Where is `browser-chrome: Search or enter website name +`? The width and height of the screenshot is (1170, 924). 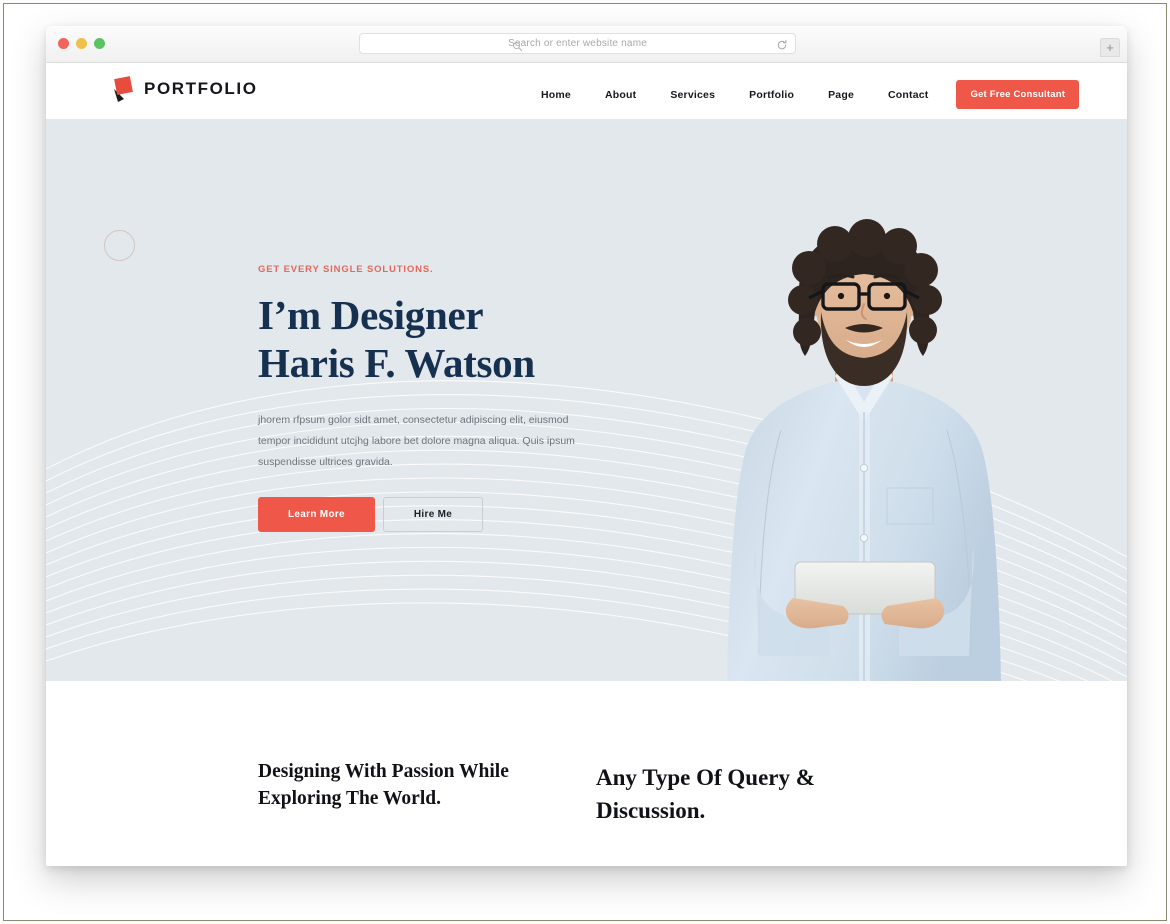 browser-chrome: Search or enter website name + is located at coordinates (586, 44).